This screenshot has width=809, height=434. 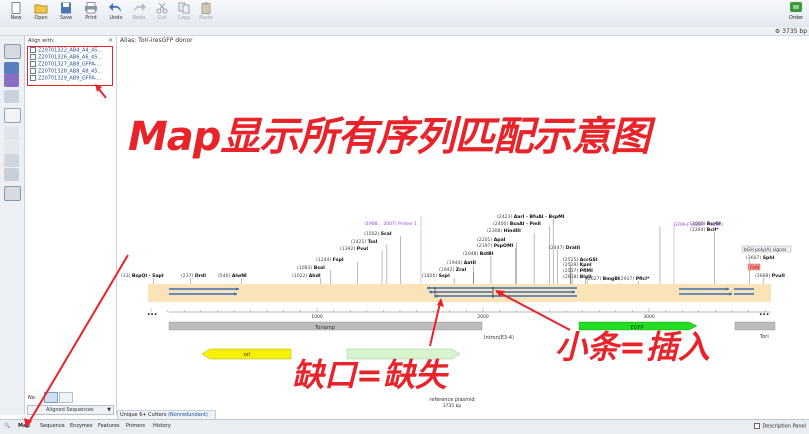 What do you see at coordinates (354, 249) in the screenshot?
I see `enzyme-label: (1392) PvuI` at bounding box center [354, 249].